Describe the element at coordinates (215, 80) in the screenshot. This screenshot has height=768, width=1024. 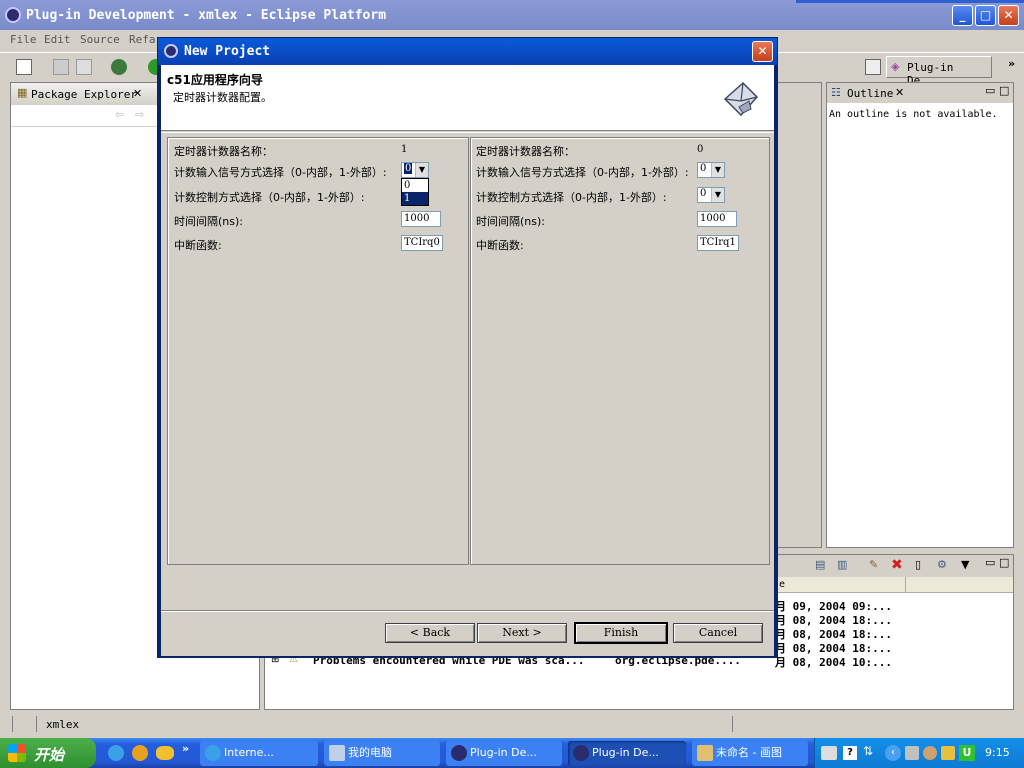
I see `dialog-header-title: c51应用程序向导` at that location.